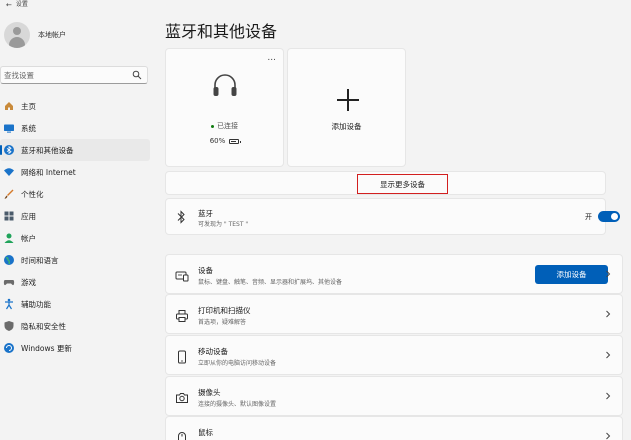  I want to click on add-device-card-label: 添加设备, so click(346, 126).